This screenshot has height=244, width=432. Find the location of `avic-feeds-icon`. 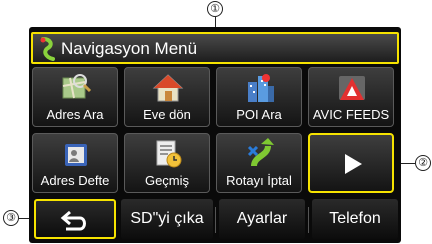

avic-feeds-icon is located at coordinates (352, 88).